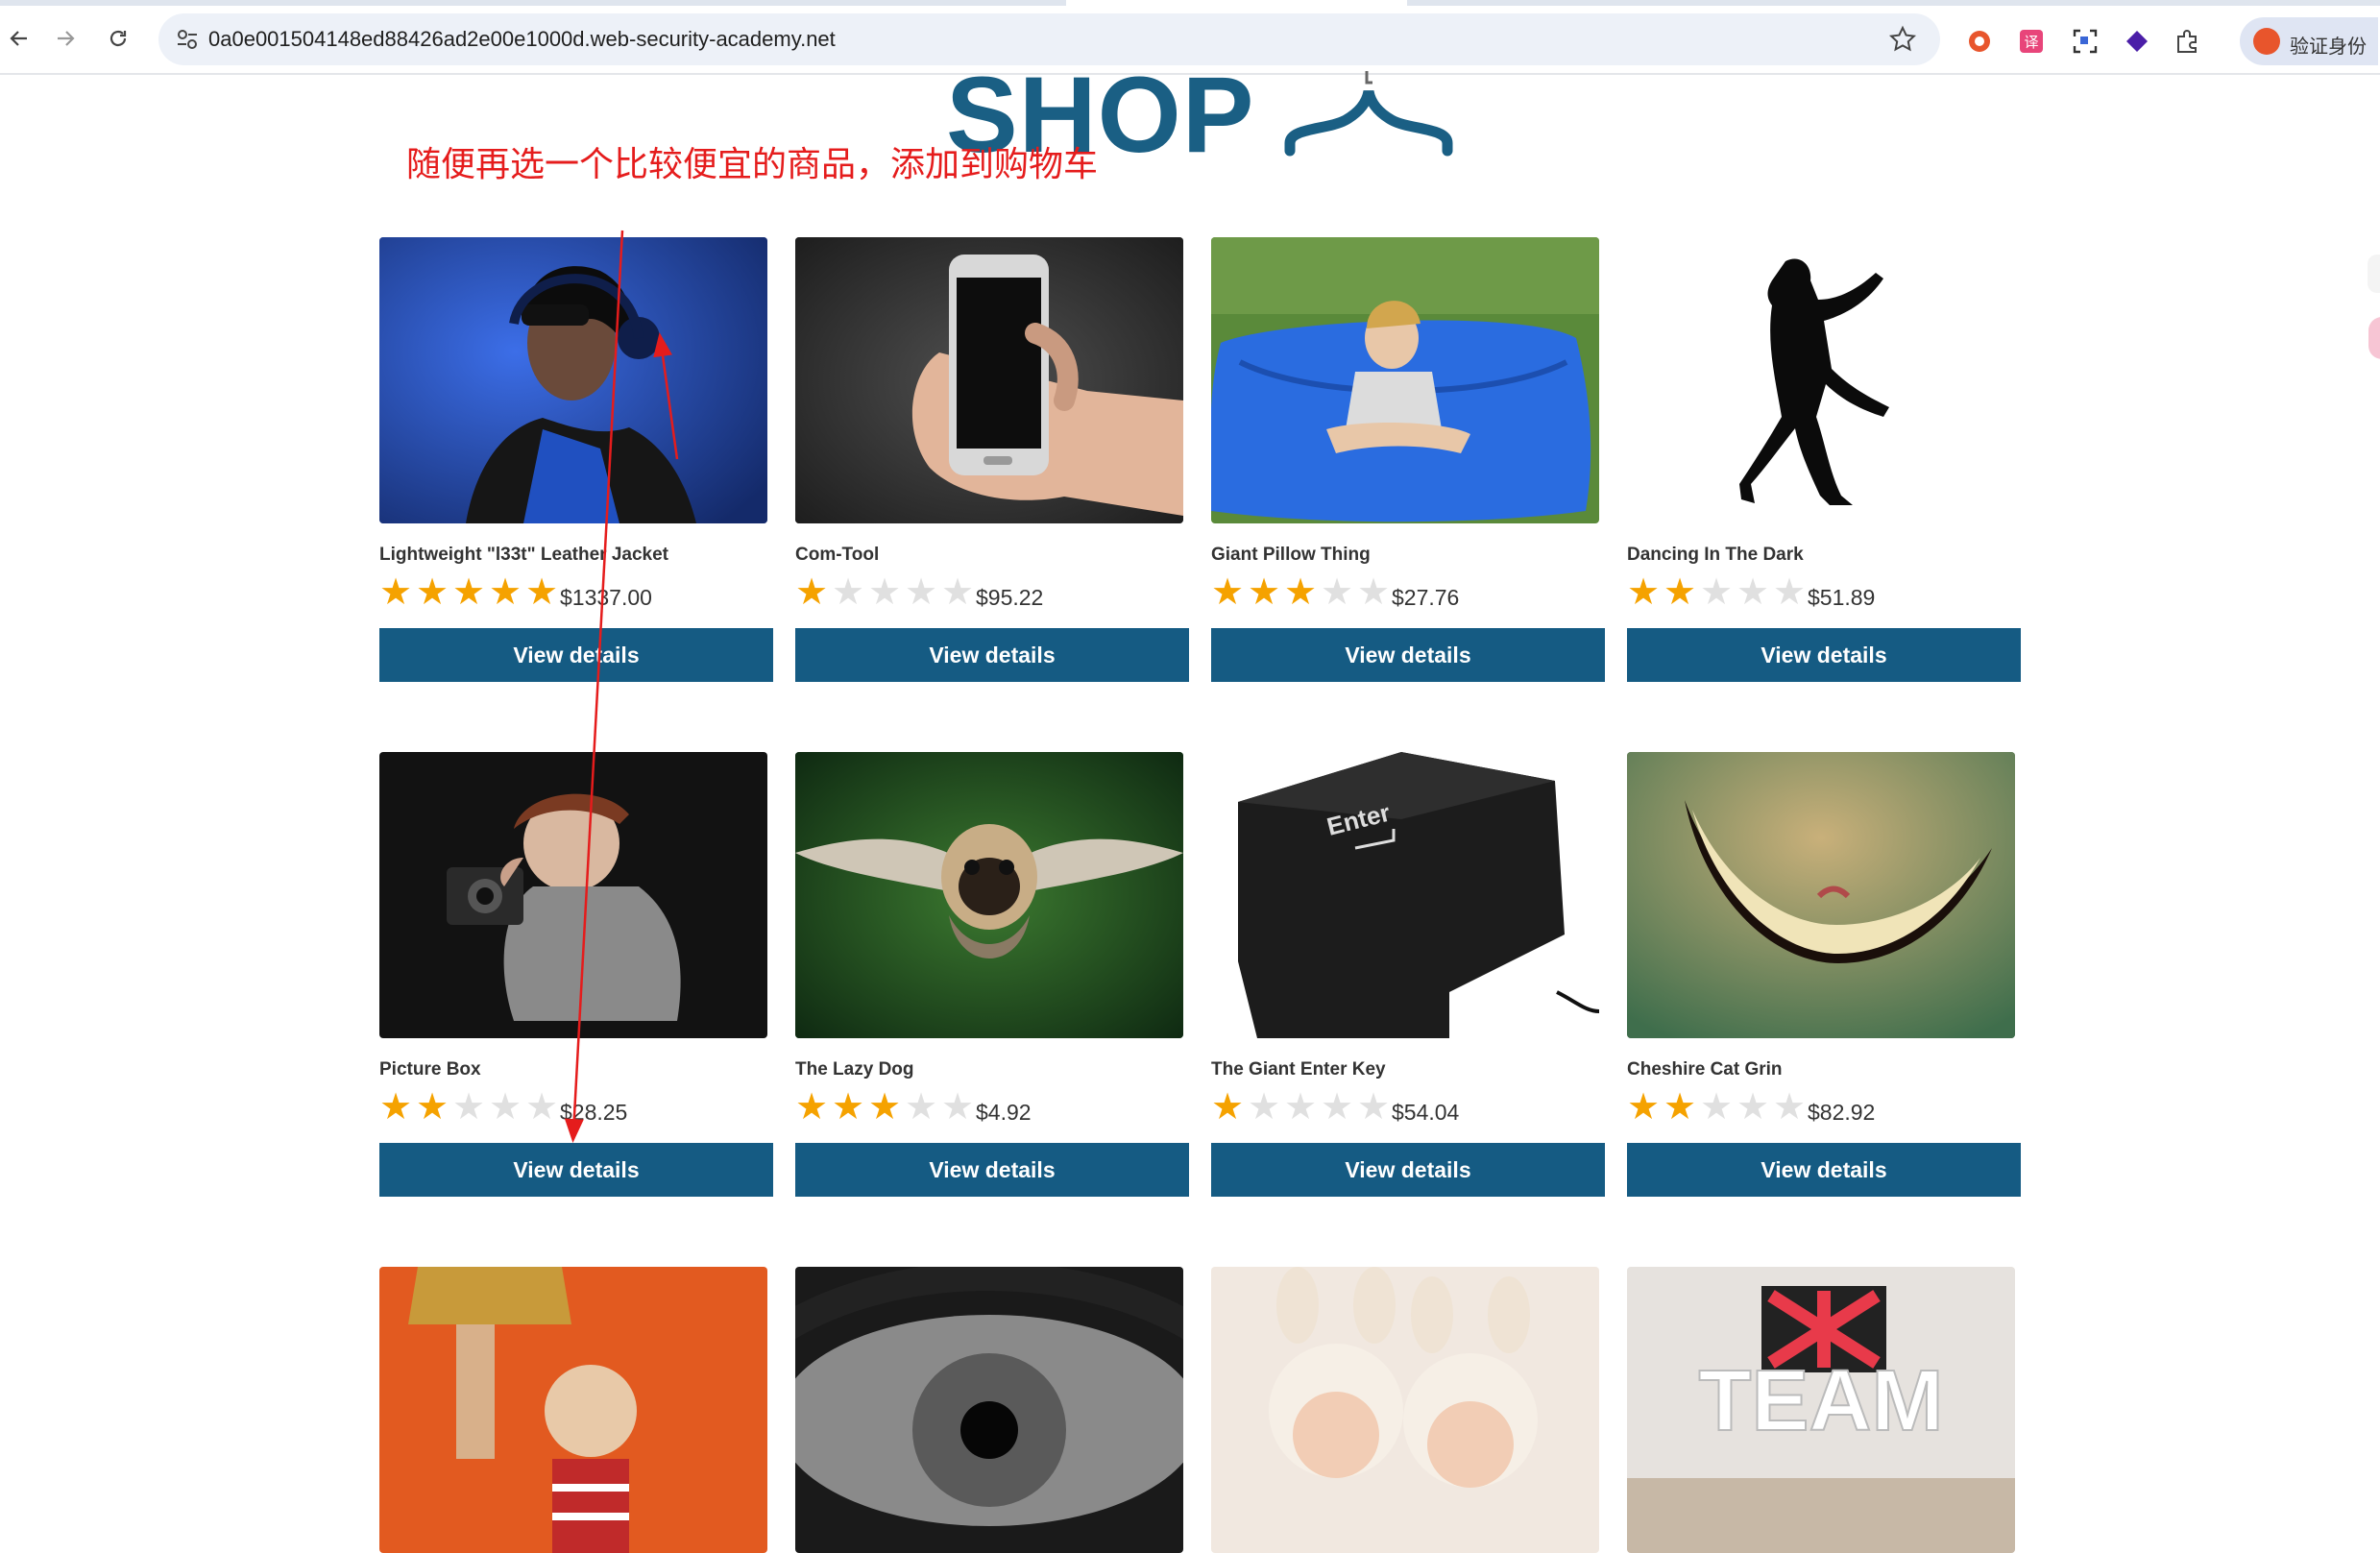 This screenshot has height=1553, width=2380. I want to click on product-price: $82.92, so click(1842, 1112).